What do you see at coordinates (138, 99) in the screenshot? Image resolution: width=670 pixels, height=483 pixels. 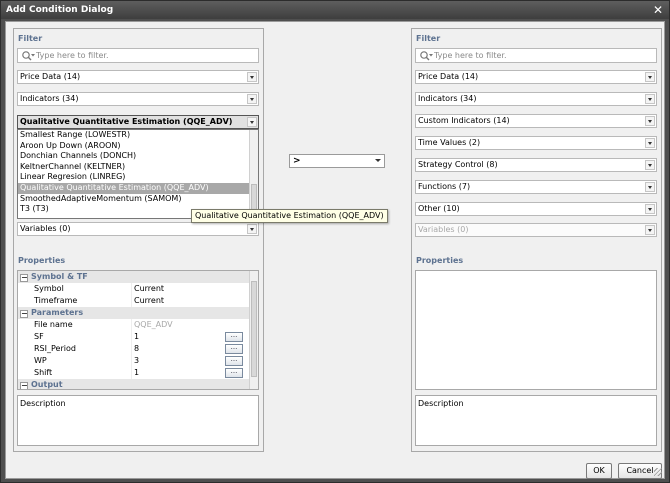 I see `left-indicators-combo: Indicators (34)` at bounding box center [138, 99].